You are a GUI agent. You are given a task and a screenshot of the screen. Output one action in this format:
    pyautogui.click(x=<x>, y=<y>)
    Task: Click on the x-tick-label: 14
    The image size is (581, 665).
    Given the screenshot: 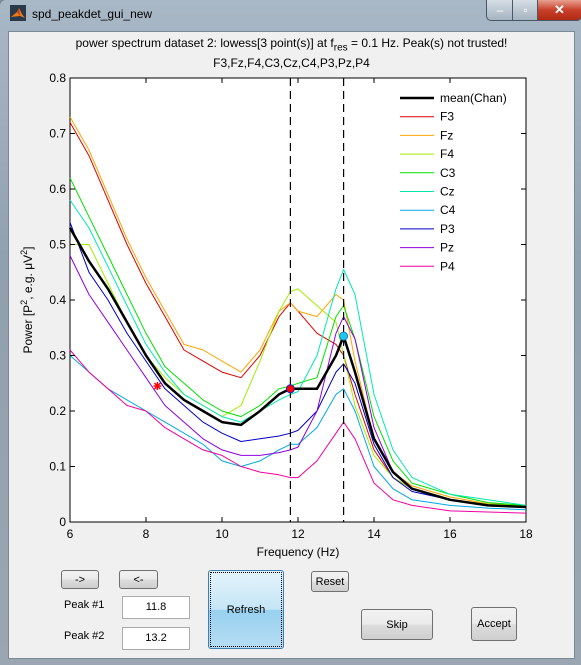 What is the action you would take?
    pyautogui.click(x=374, y=534)
    